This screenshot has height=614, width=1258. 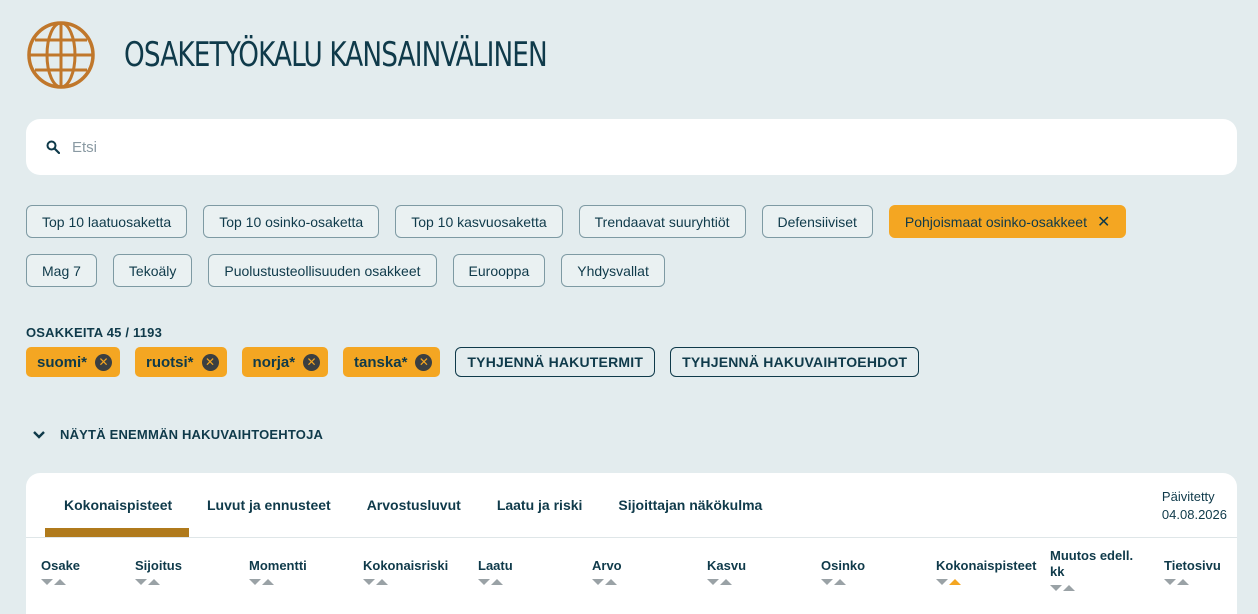 I want to click on column-header-kokonaispisteet: Kokonaispisteet, so click(x=986, y=570).